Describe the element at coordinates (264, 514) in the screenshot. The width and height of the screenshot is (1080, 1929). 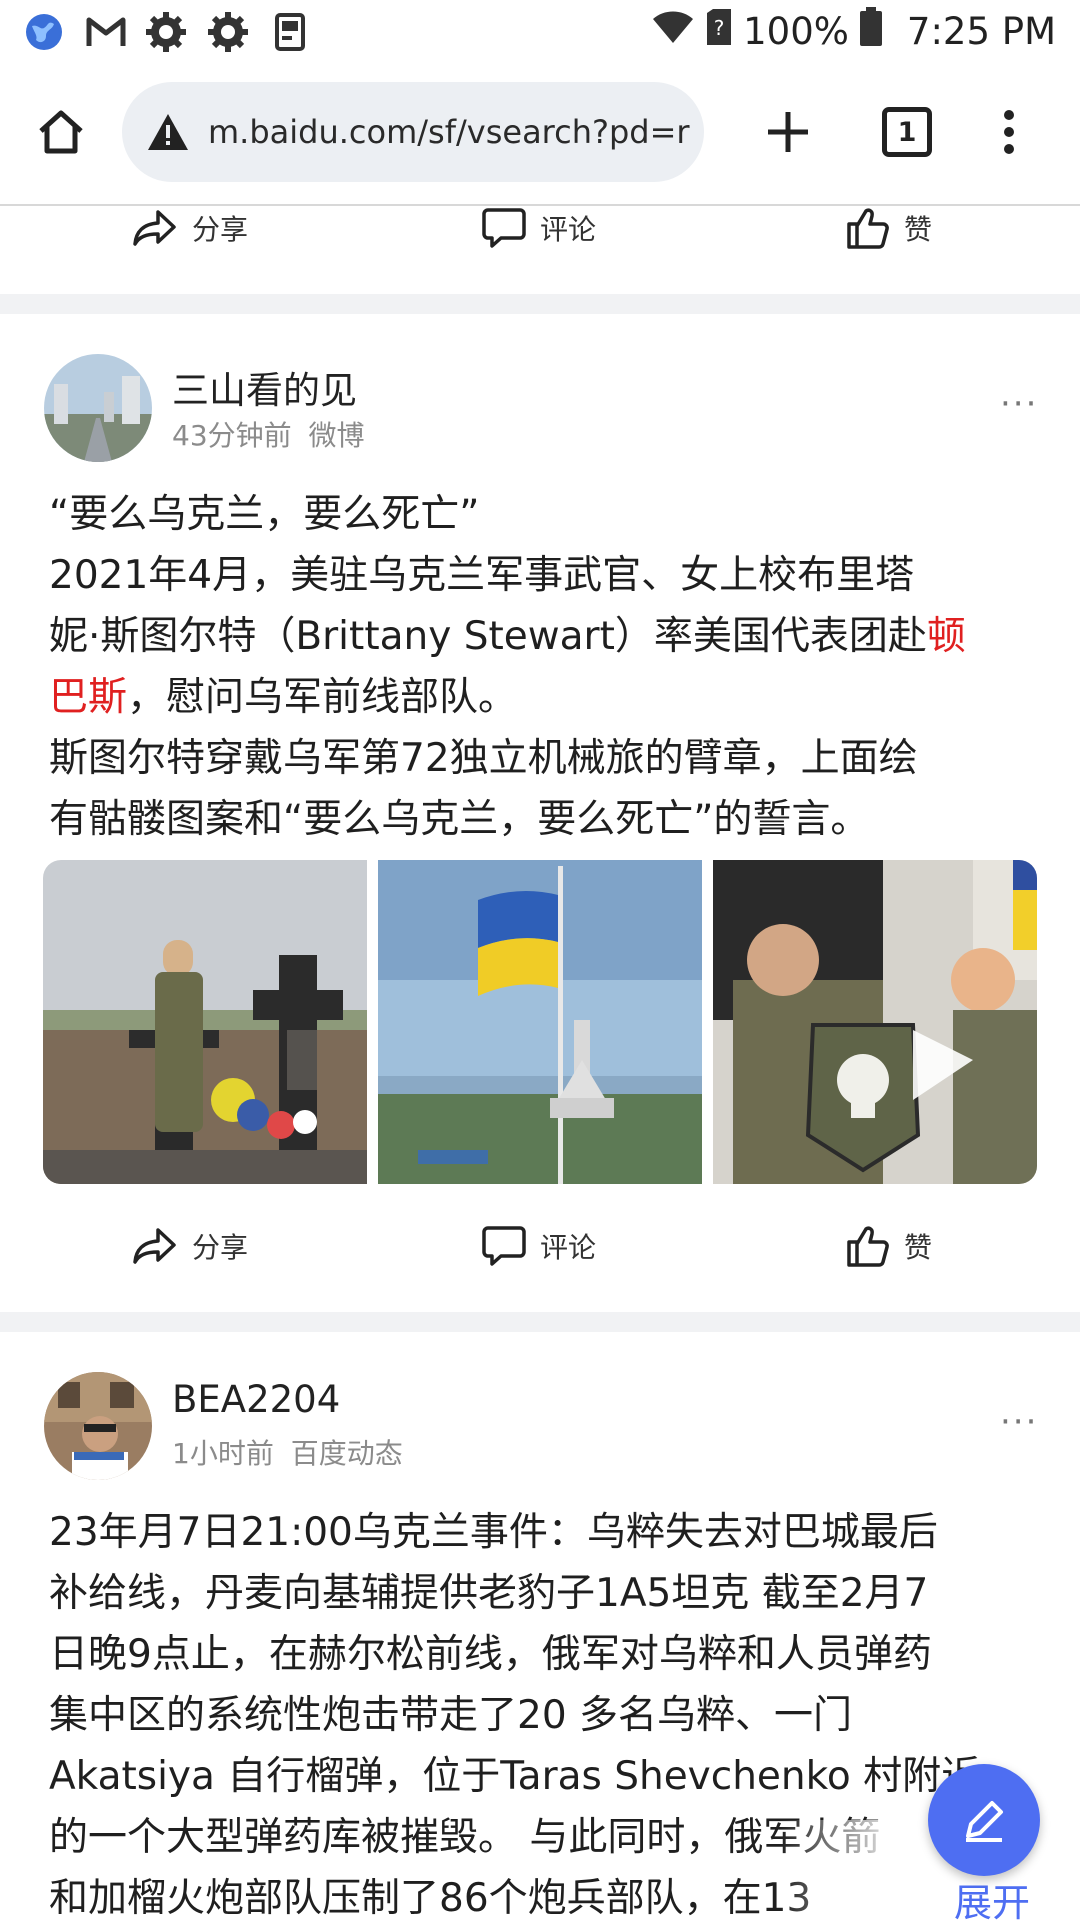
I see `post-line: “要么乌克兰，要么死亡”` at that location.